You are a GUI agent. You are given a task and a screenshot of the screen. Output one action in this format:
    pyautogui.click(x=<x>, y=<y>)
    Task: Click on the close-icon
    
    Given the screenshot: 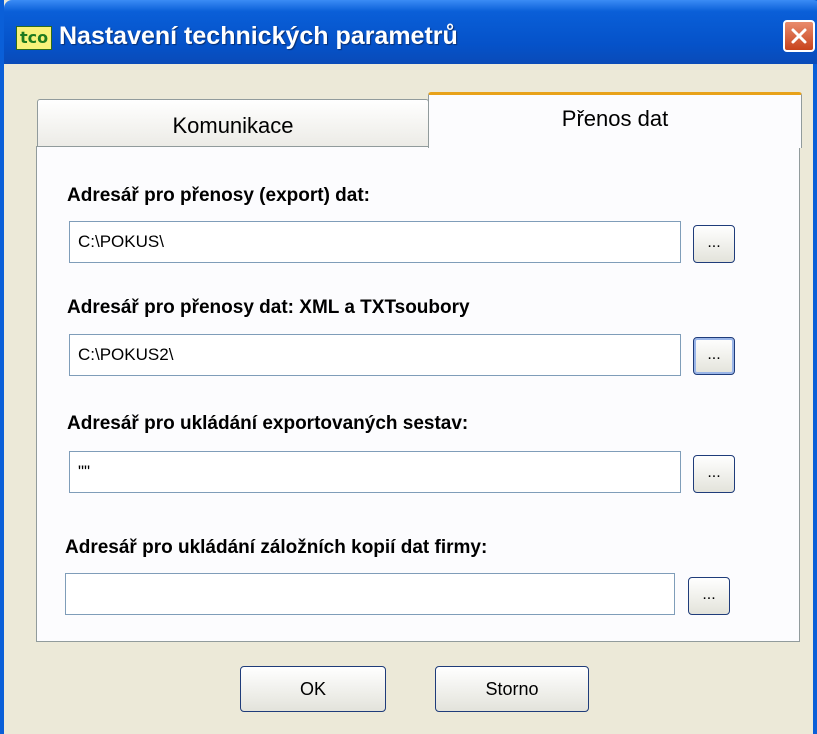 What is the action you would take?
    pyautogui.click(x=799, y=36)
    